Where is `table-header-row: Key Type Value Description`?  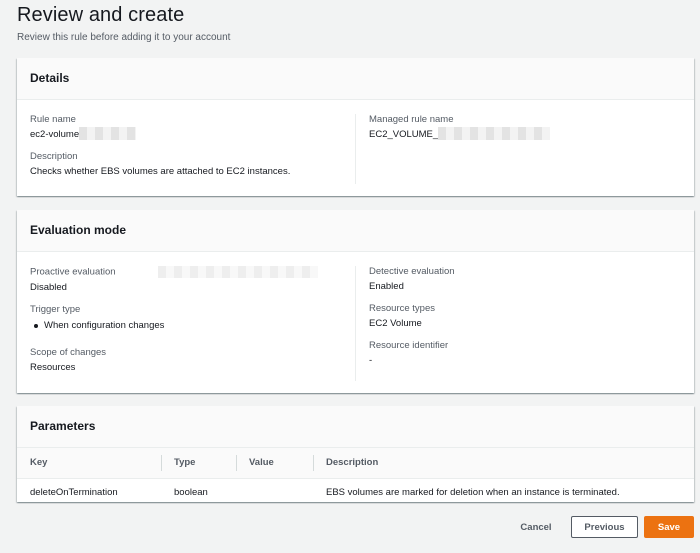
table-header-row: Key Type Value Description is located at coordinates (355, 463).